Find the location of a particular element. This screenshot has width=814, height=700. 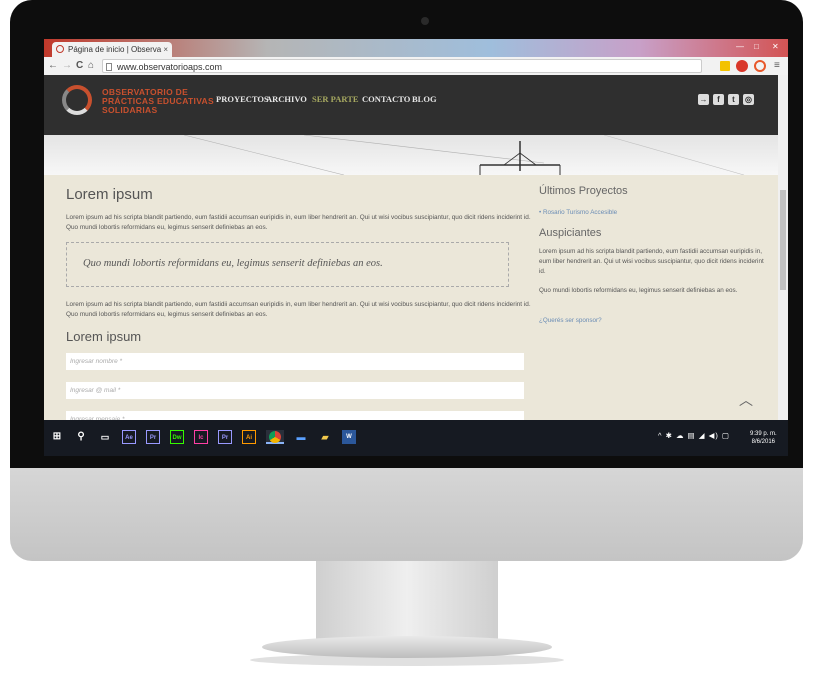

hero-image is located at coordinates (411, 155).